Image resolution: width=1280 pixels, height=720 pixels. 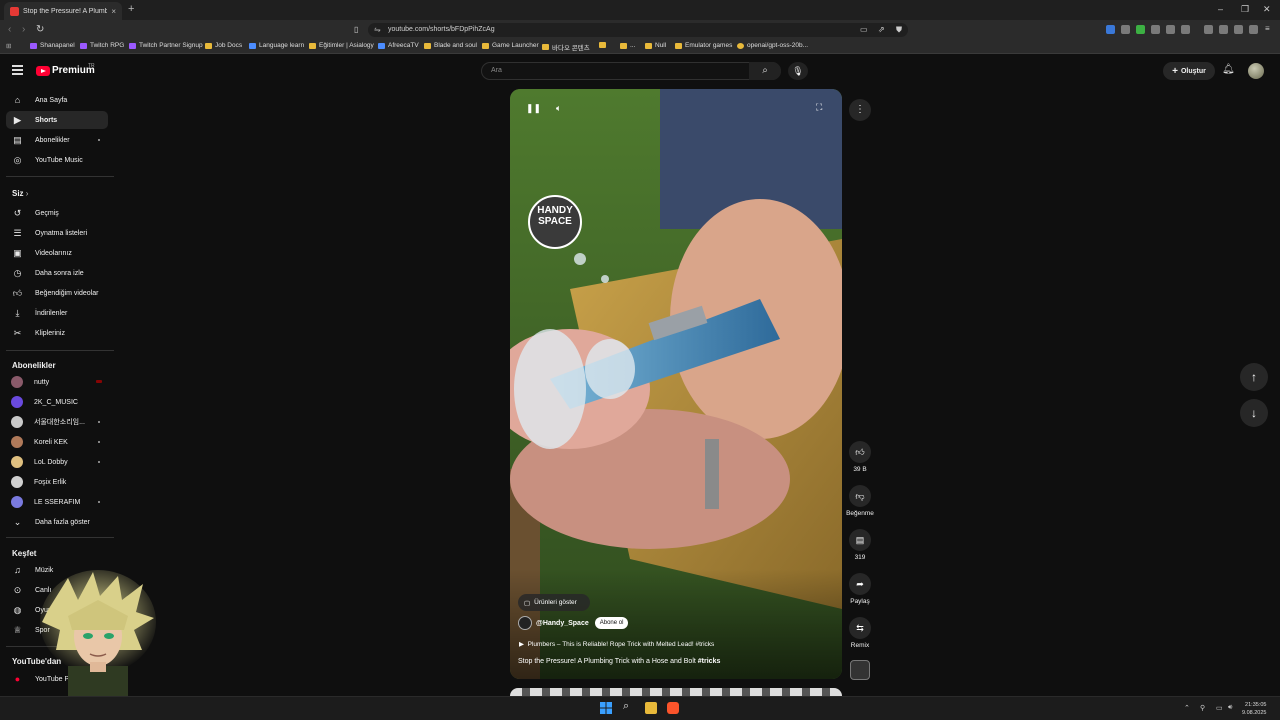 I want to click on sidebar-channel-item: 2K_C_MUSIC, so click(x=57, y=402).